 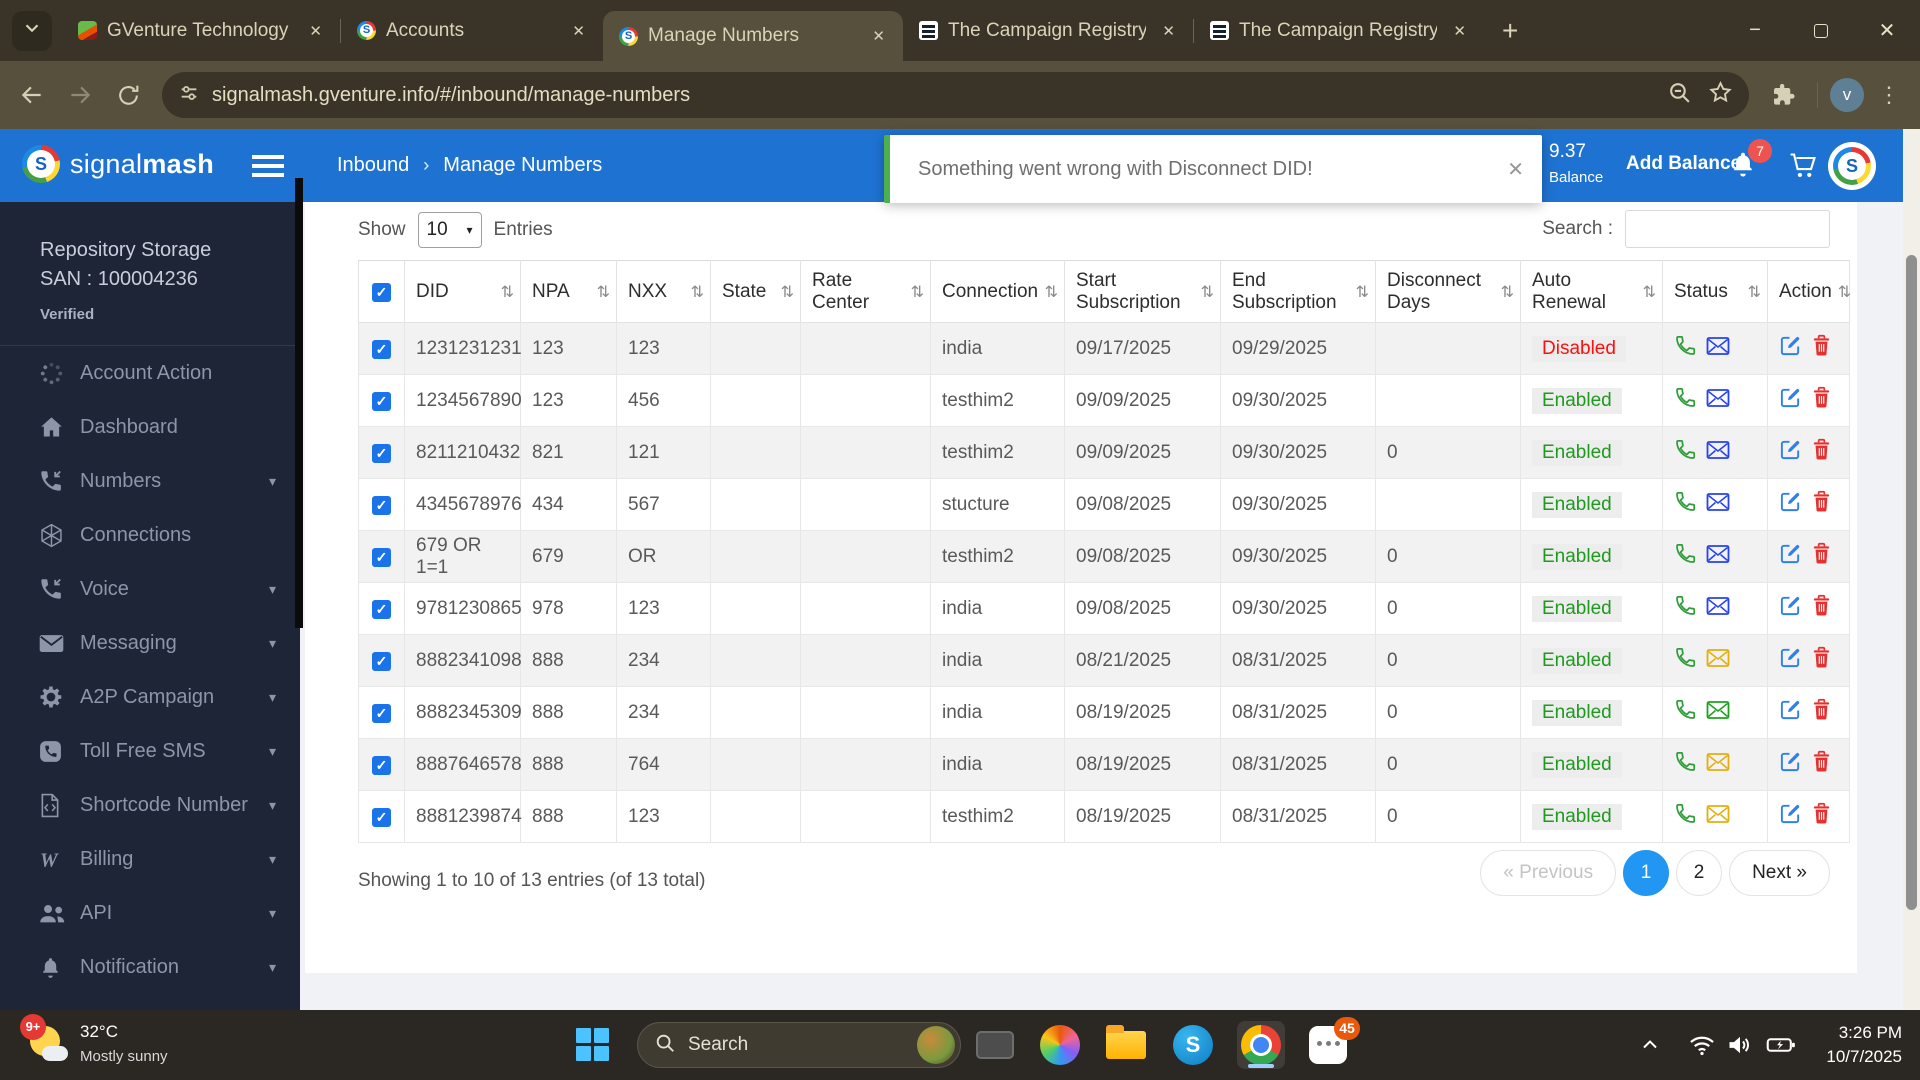 I want to click on column-header: Connection ⇅, so click(x=997, y=291).